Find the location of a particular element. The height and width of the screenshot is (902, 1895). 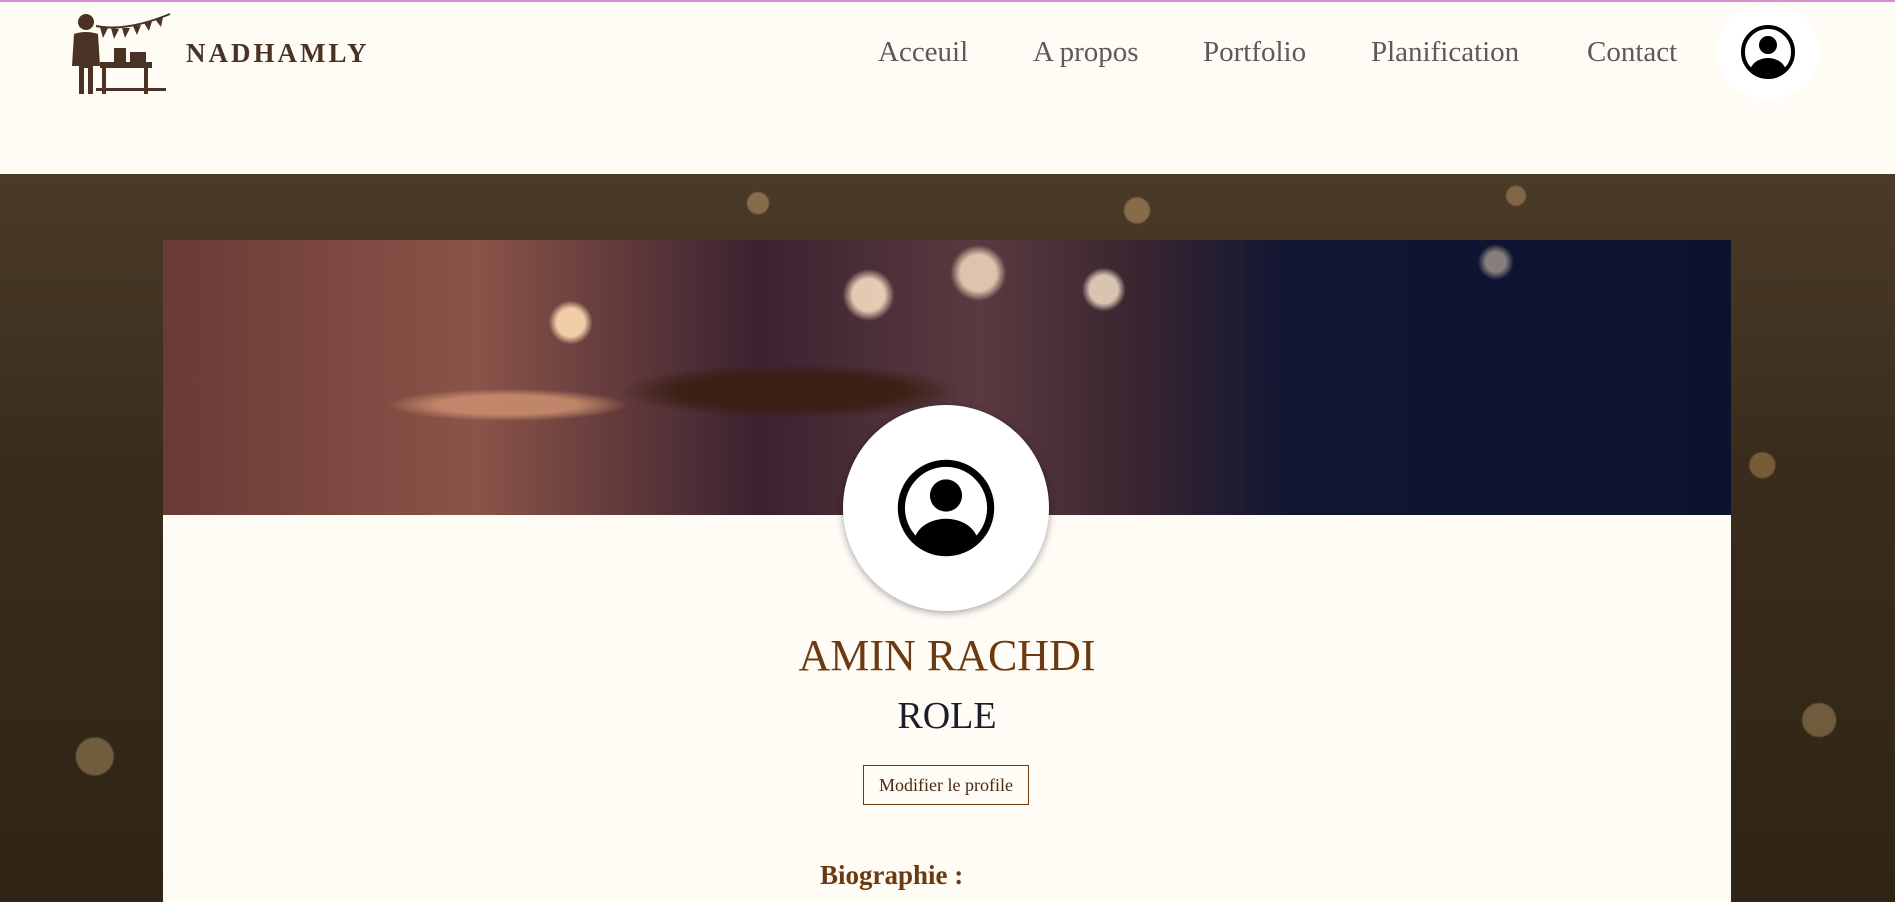

profile-role: ROLE is located at coordinates (947, 716).